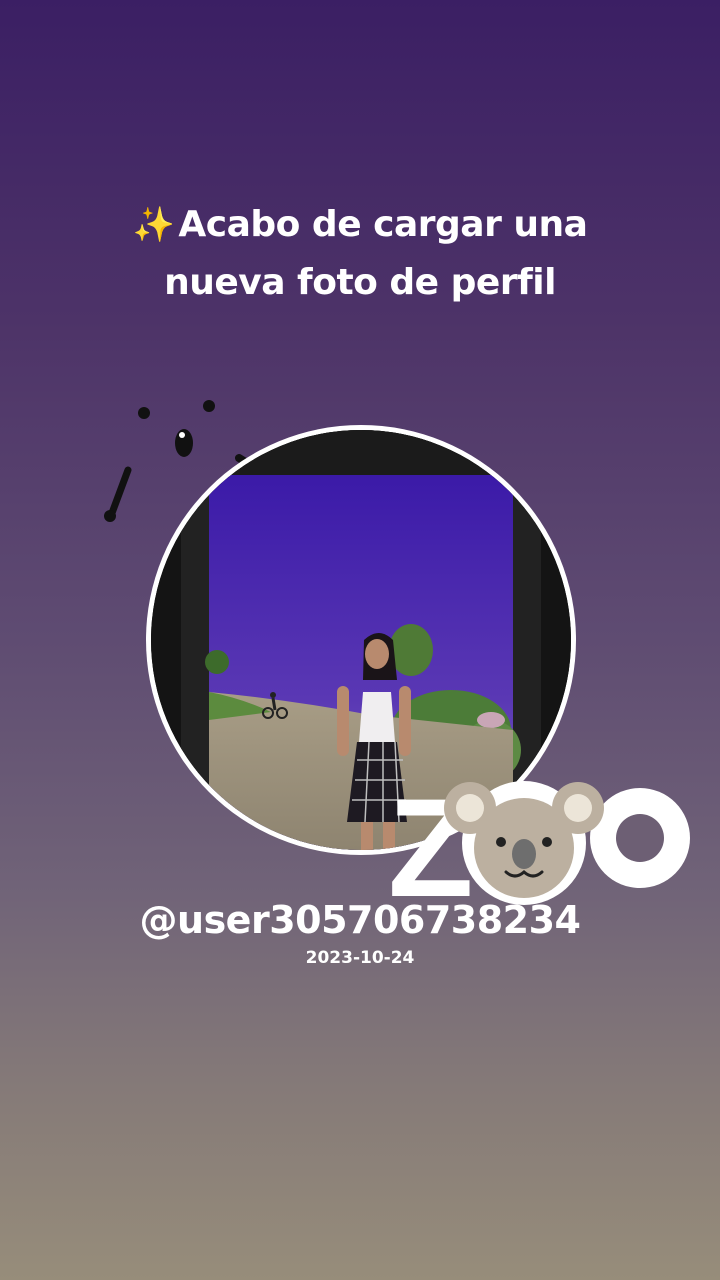 The image size is (720, 1280). I want to click on headline-text-2: nueva foto de perfil, so click(360, 282).